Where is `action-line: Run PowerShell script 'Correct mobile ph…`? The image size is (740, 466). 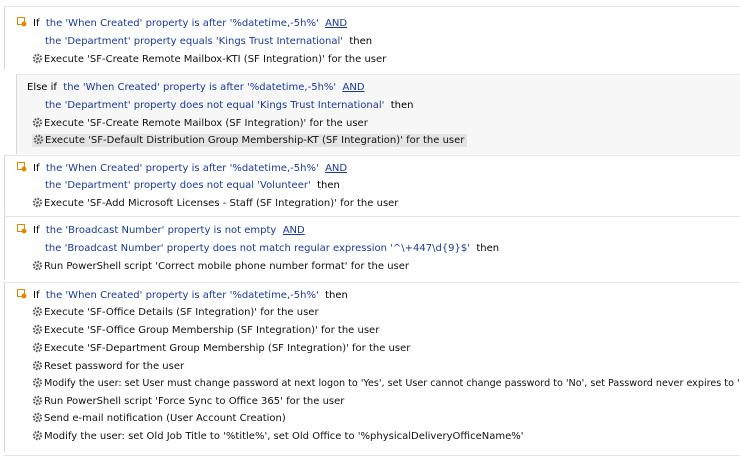
action-line: Run PowerShell script 'Correct mobile ph… is located at coordinates (220, 267).